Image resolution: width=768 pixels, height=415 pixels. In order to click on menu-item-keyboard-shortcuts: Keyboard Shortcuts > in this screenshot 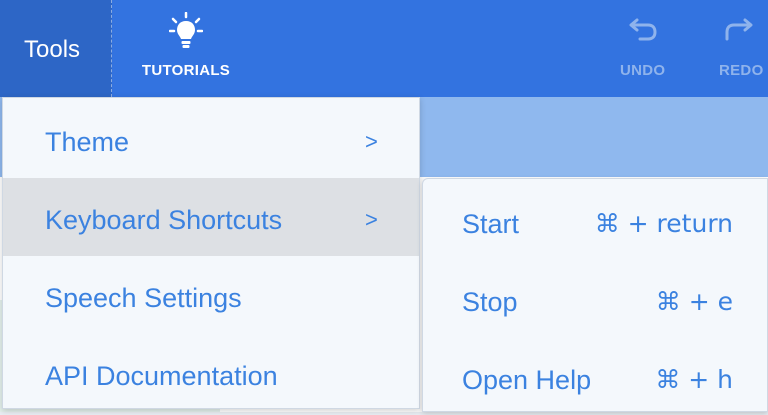, I will do `click(211, 217)`.